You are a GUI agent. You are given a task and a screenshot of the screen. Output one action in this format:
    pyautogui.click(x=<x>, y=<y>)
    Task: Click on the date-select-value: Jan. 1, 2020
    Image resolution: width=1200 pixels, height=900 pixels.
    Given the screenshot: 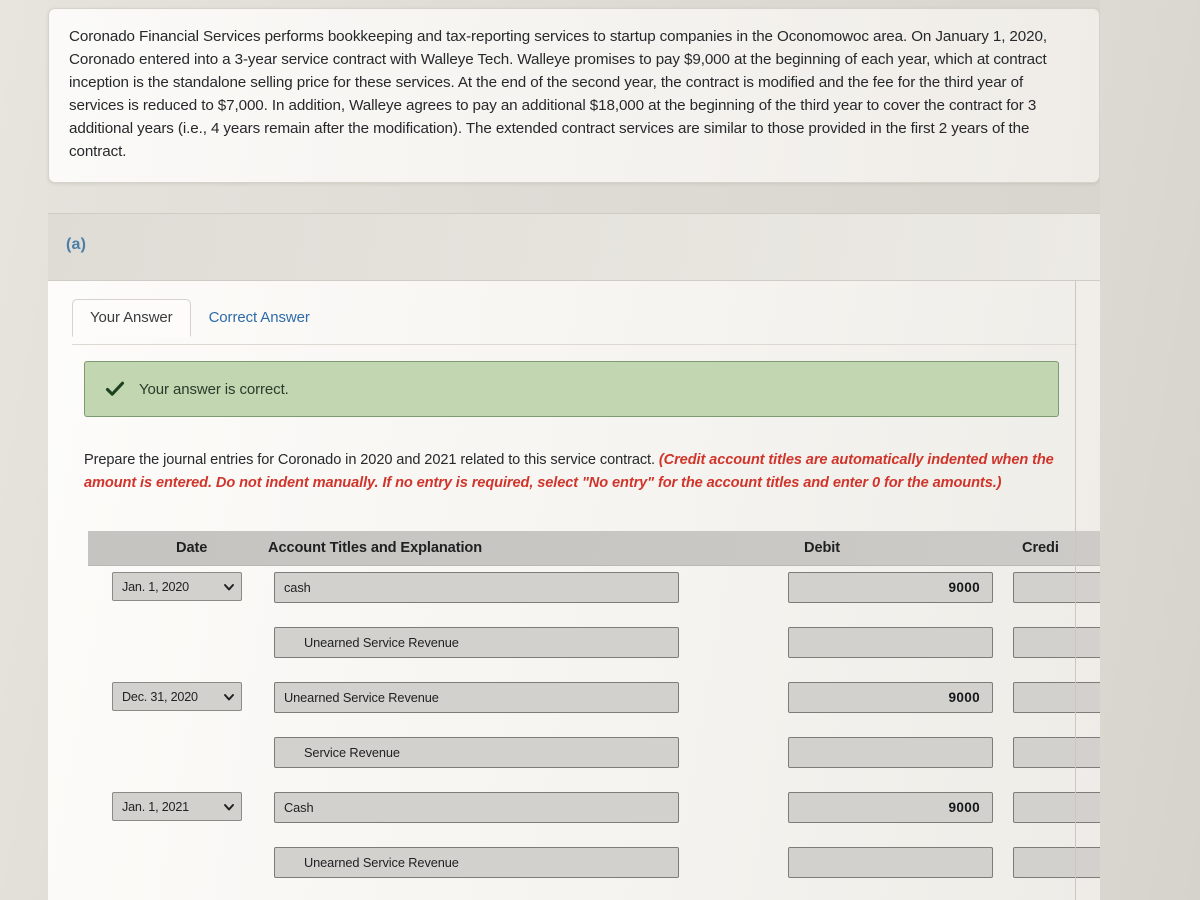 What is the action you would take?
    pyautogui.click(x=155, y=586)
    